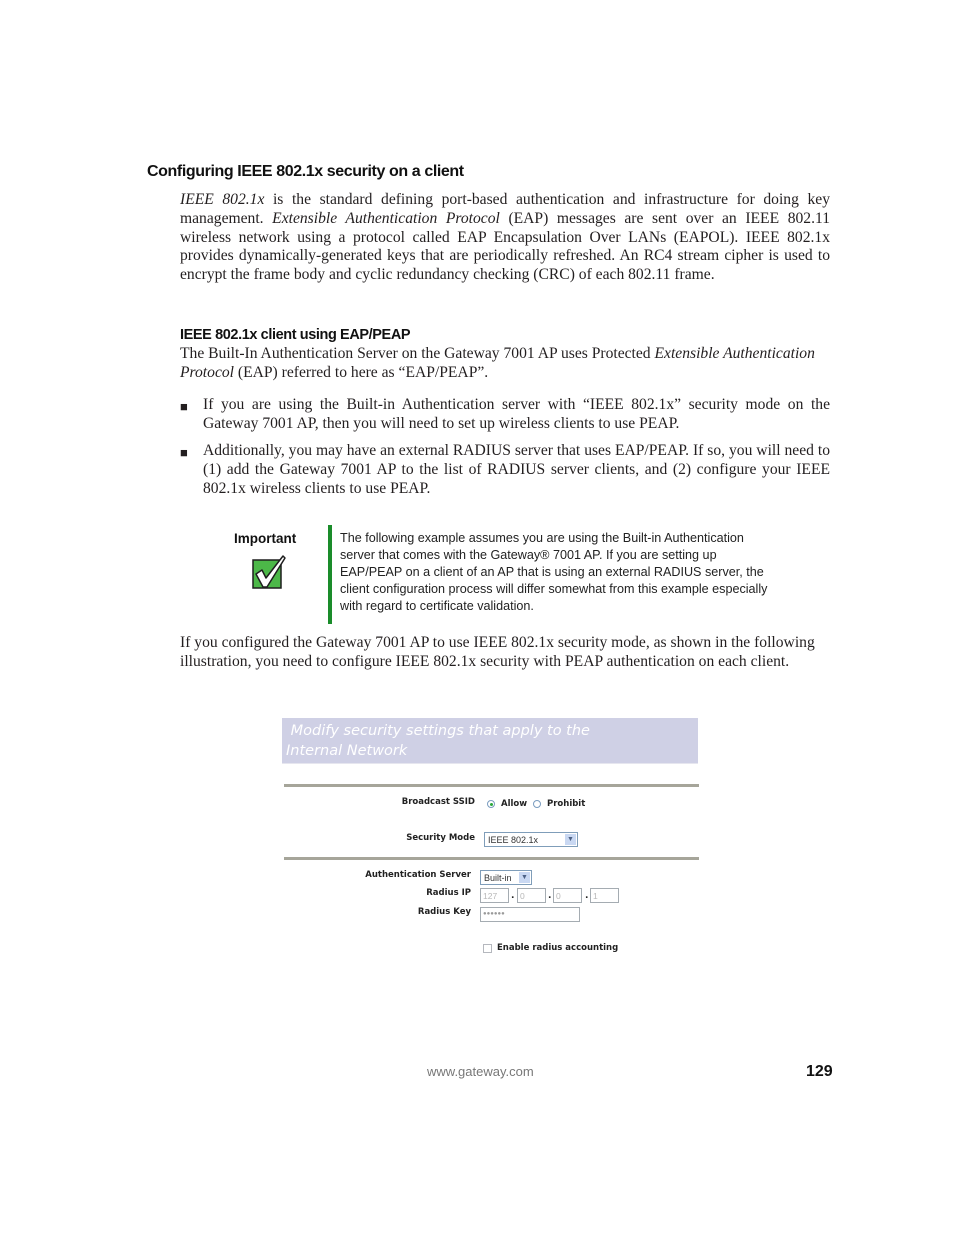 The image size is (954, 1235). What do you see at coordinates (265, 538) in the screenshot?
I see `important-label: Important` at bounding box center [265, 538].